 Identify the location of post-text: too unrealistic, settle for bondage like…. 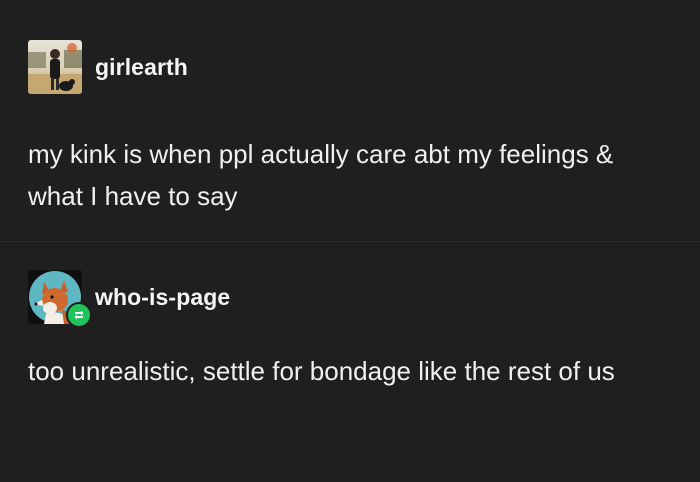
(321, 371).